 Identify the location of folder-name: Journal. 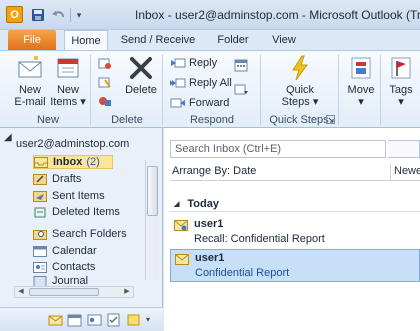
(70, 281).